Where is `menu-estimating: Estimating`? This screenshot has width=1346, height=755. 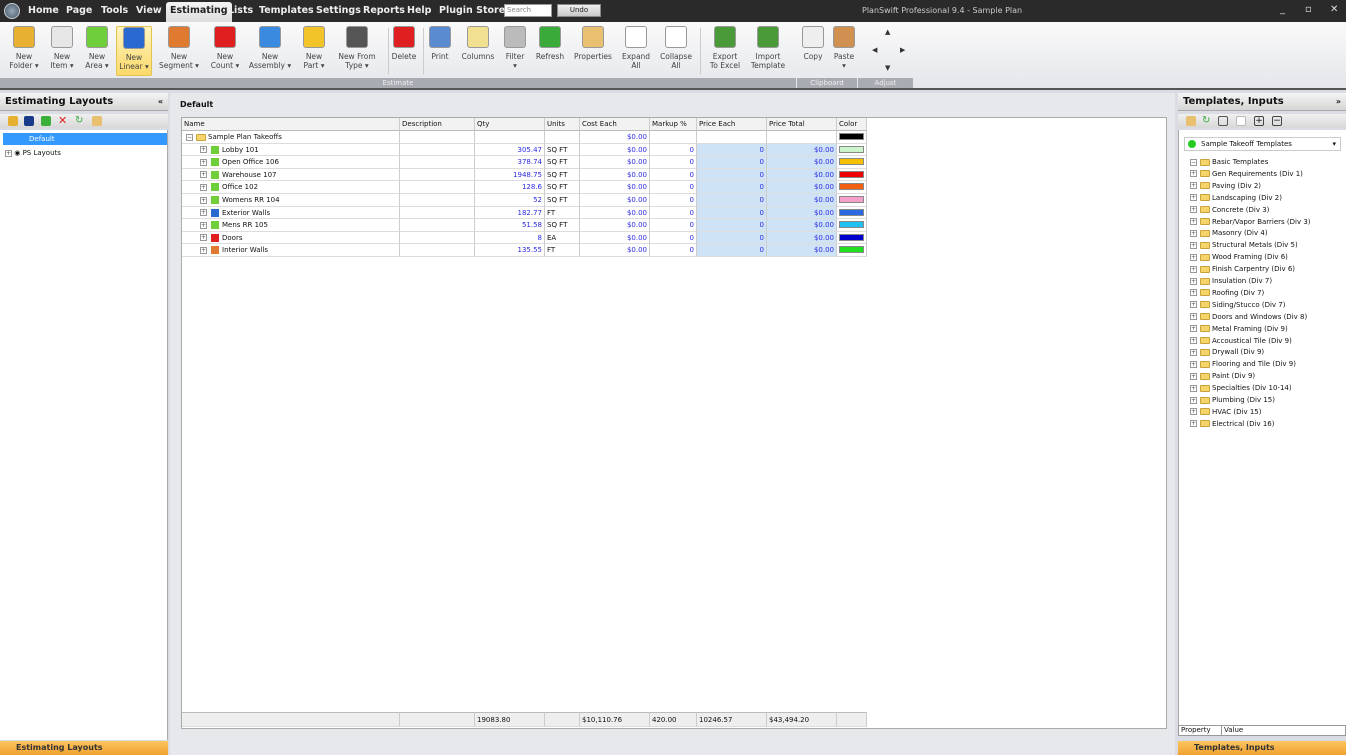
menu-estimating: Estimating is located at coordinates (199, 12).